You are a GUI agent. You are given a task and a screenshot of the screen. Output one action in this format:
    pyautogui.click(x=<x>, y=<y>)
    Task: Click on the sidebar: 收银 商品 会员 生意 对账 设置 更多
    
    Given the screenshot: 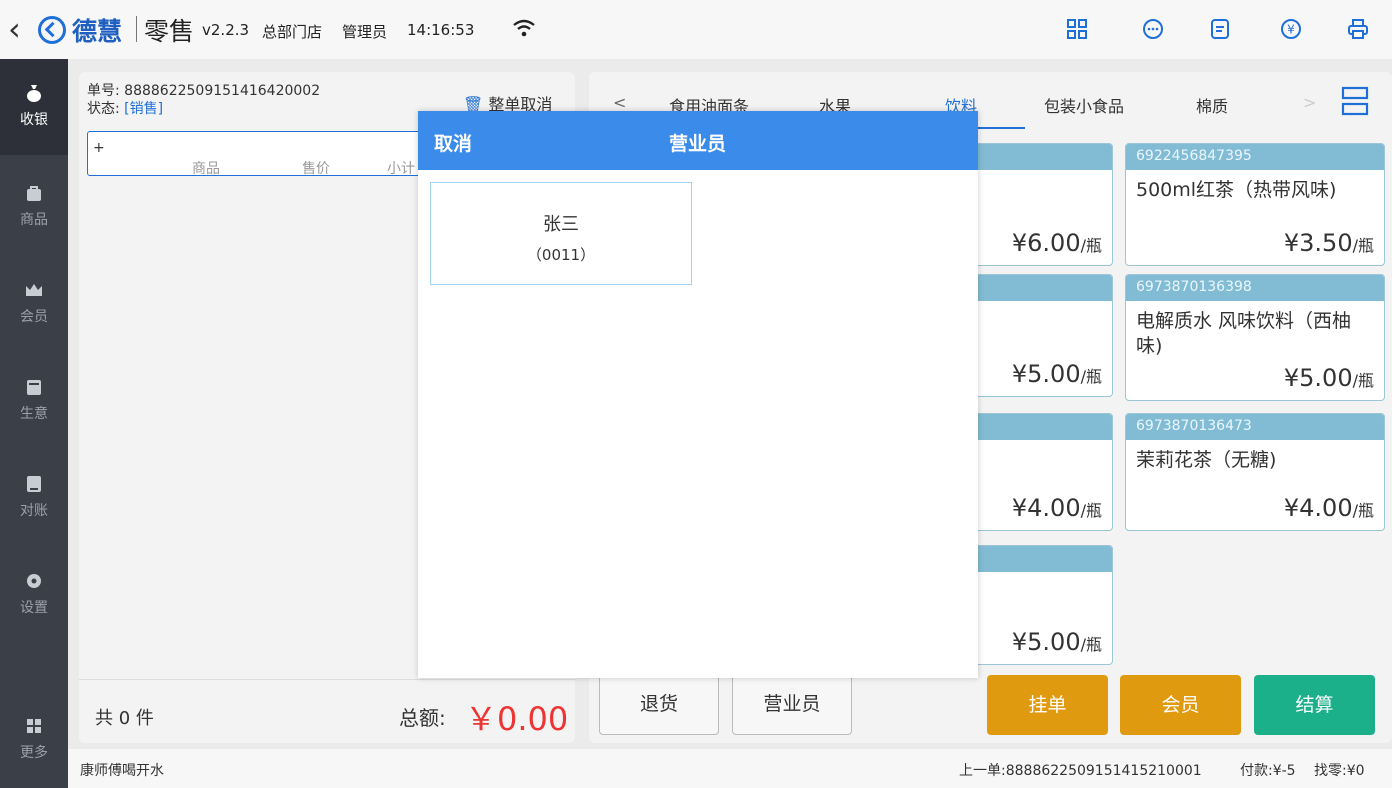 What is the action you would take?
    pyautogui.click(x=34, y=423)
    